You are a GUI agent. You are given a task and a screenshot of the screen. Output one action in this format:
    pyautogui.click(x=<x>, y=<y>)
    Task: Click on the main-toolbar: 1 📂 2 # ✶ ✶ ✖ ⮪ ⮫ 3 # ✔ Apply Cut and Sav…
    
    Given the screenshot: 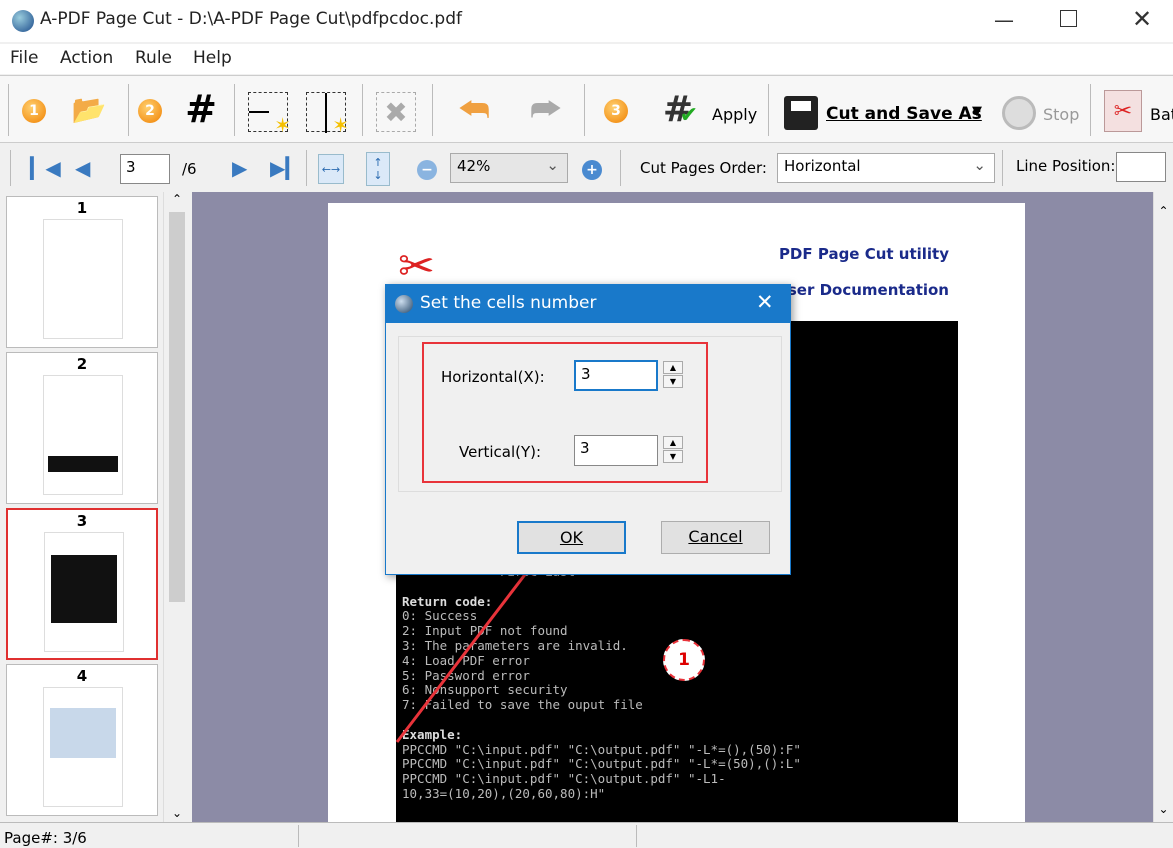 What is the action you would take?
    pyautogui.click(x=586, y=109)
    